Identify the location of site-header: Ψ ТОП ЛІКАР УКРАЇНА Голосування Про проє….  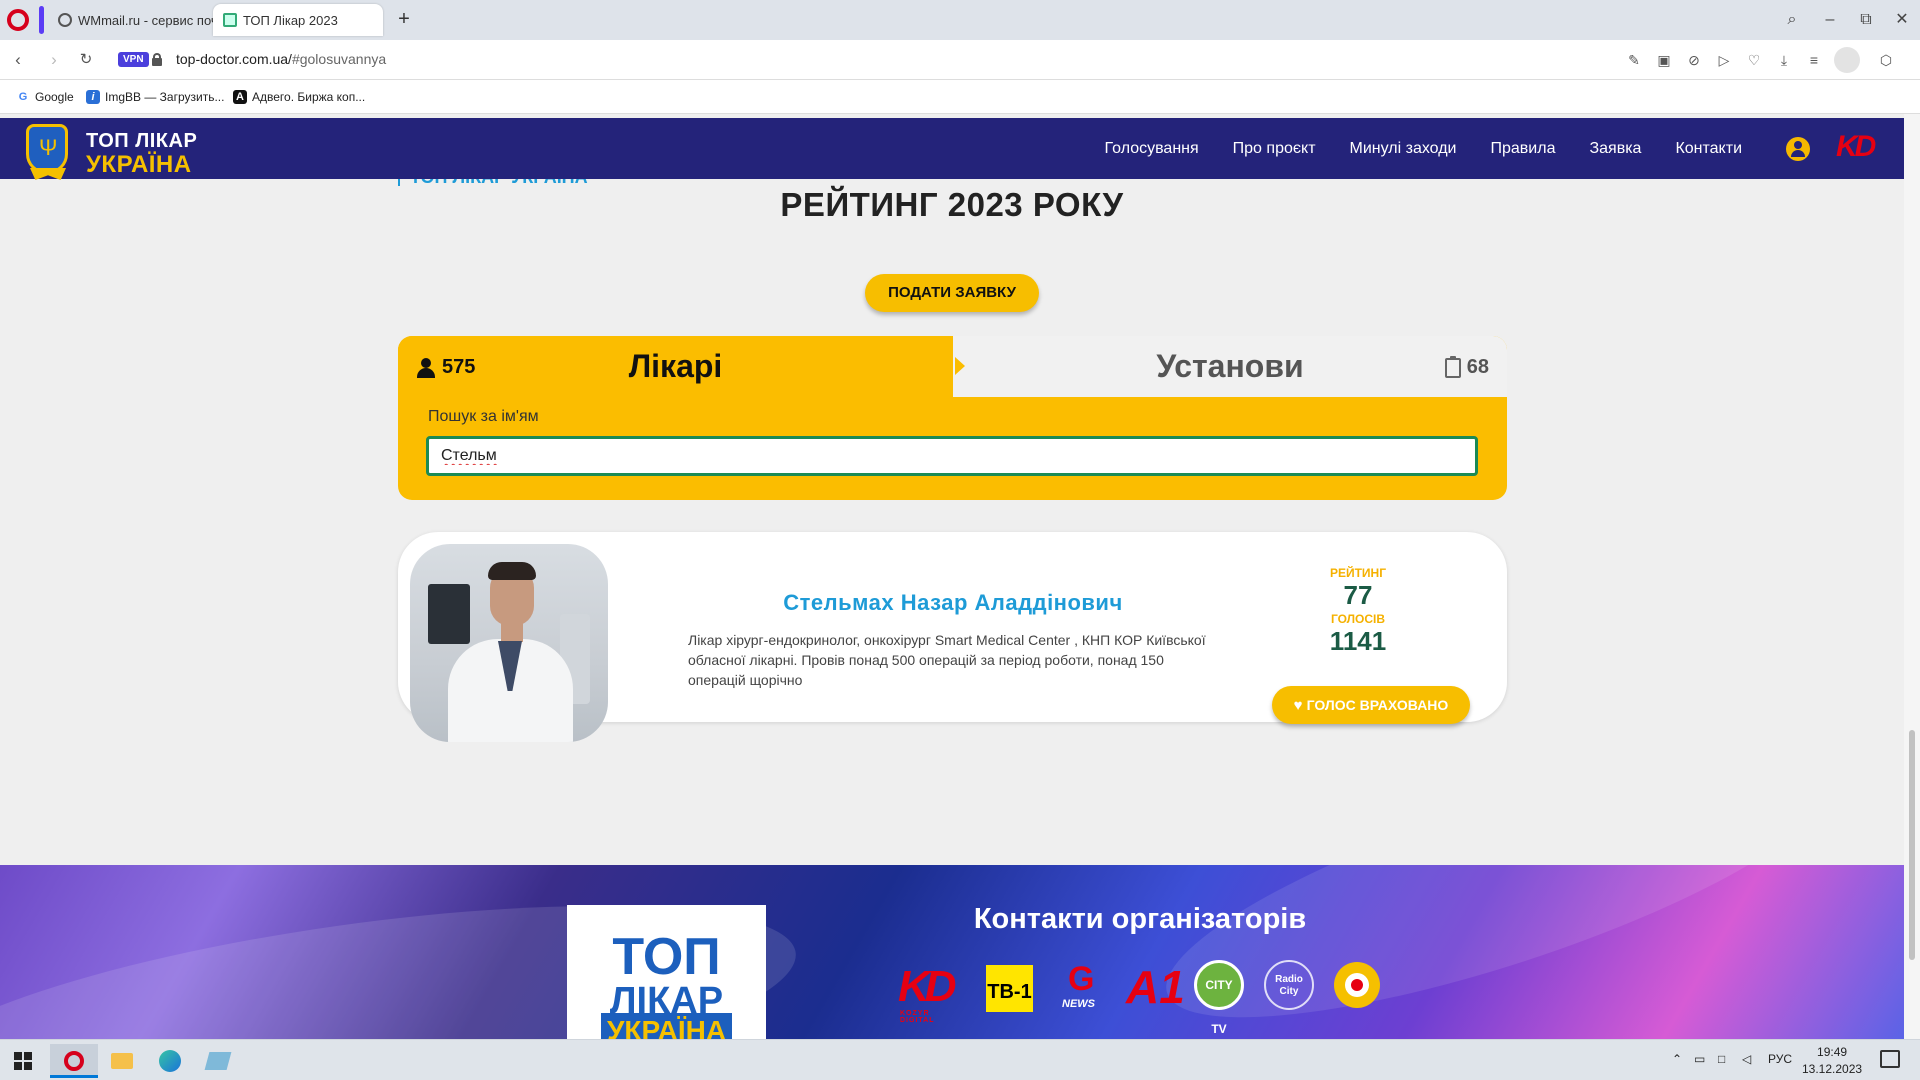
(952, 149).